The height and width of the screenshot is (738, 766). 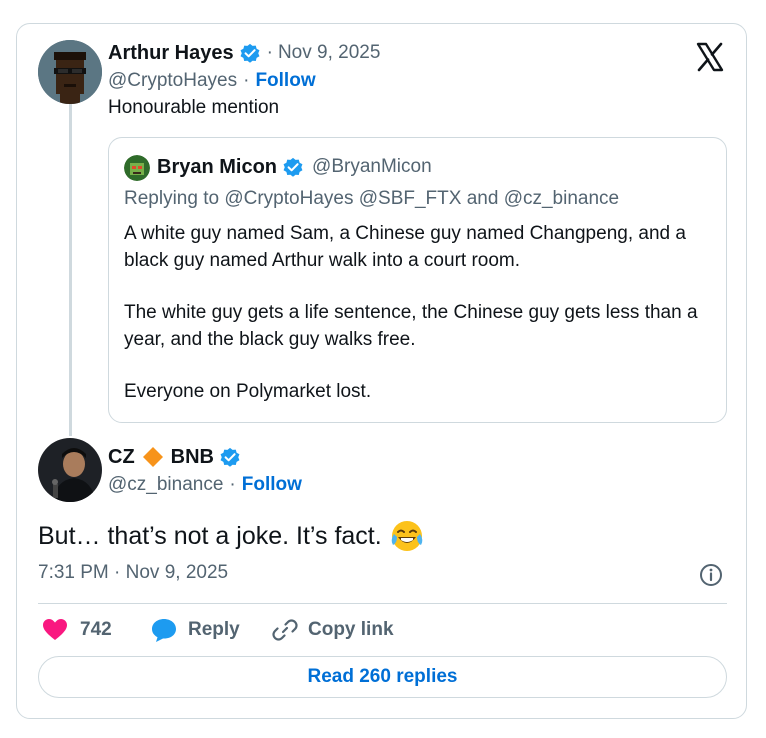 I want to click on info-icon, so click(x=711, y=575).